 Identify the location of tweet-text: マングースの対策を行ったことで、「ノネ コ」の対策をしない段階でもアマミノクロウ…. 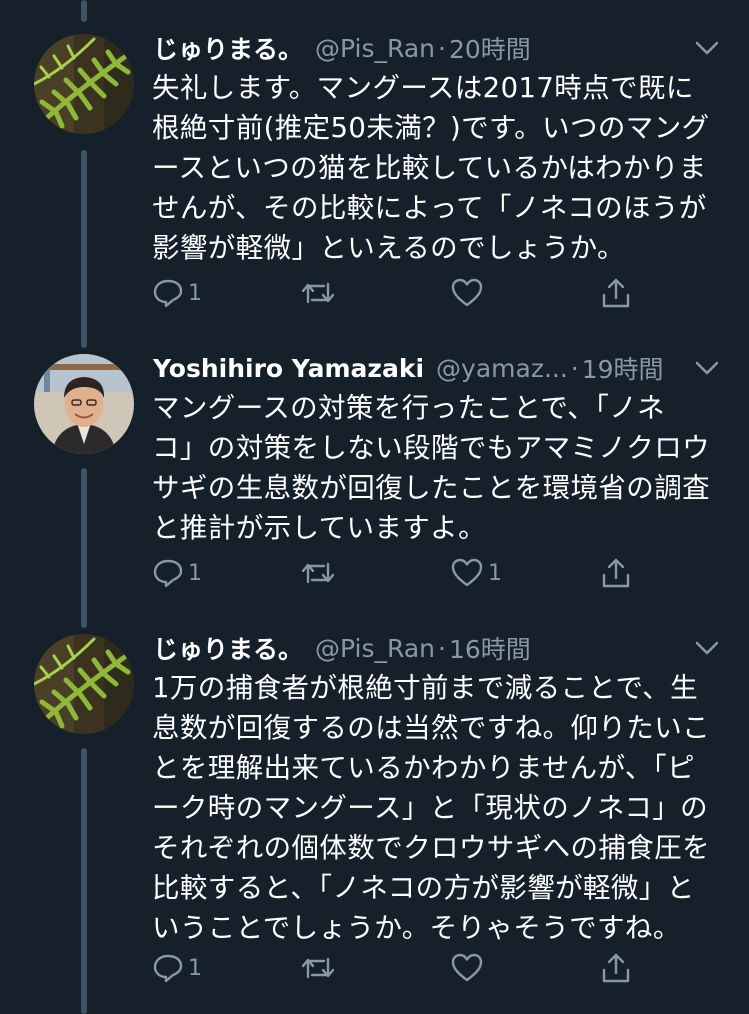
(431, 468).